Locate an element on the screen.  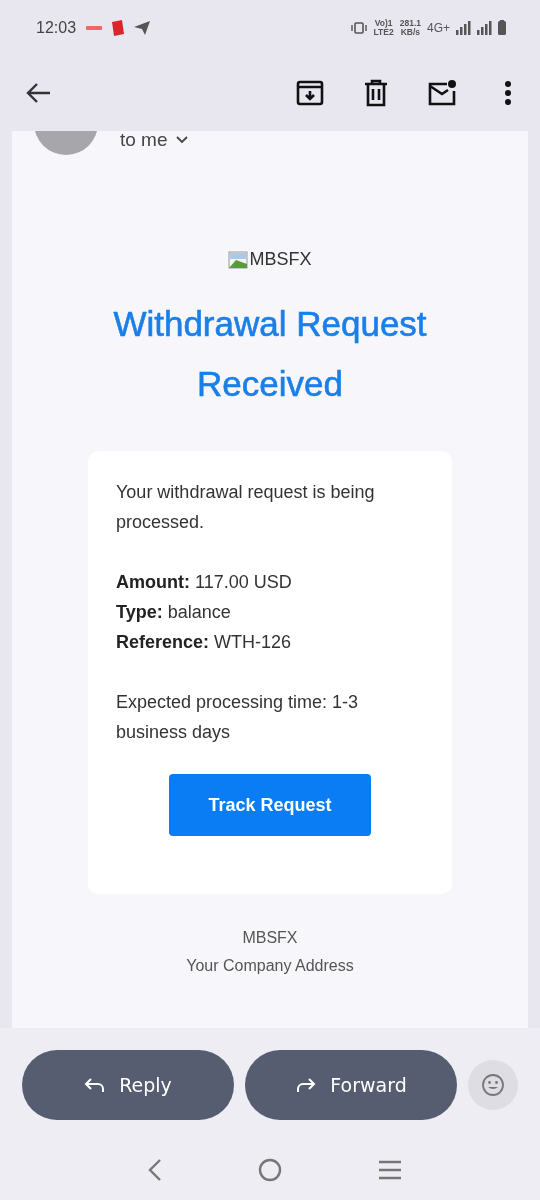
vibrate-icon is located at coordinates (358, 27).